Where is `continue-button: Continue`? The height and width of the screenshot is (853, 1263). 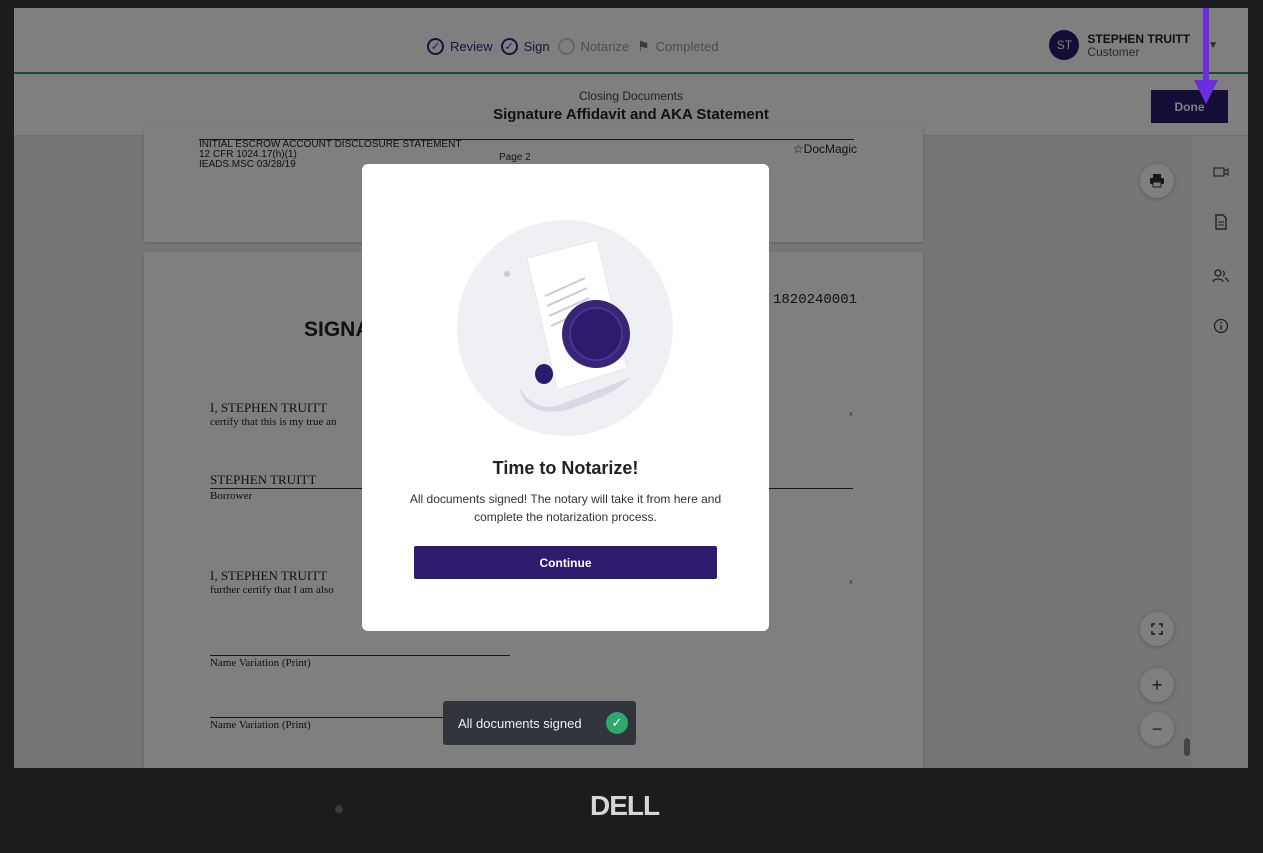
continue-button: Continue is located at coordinates (565, 562).